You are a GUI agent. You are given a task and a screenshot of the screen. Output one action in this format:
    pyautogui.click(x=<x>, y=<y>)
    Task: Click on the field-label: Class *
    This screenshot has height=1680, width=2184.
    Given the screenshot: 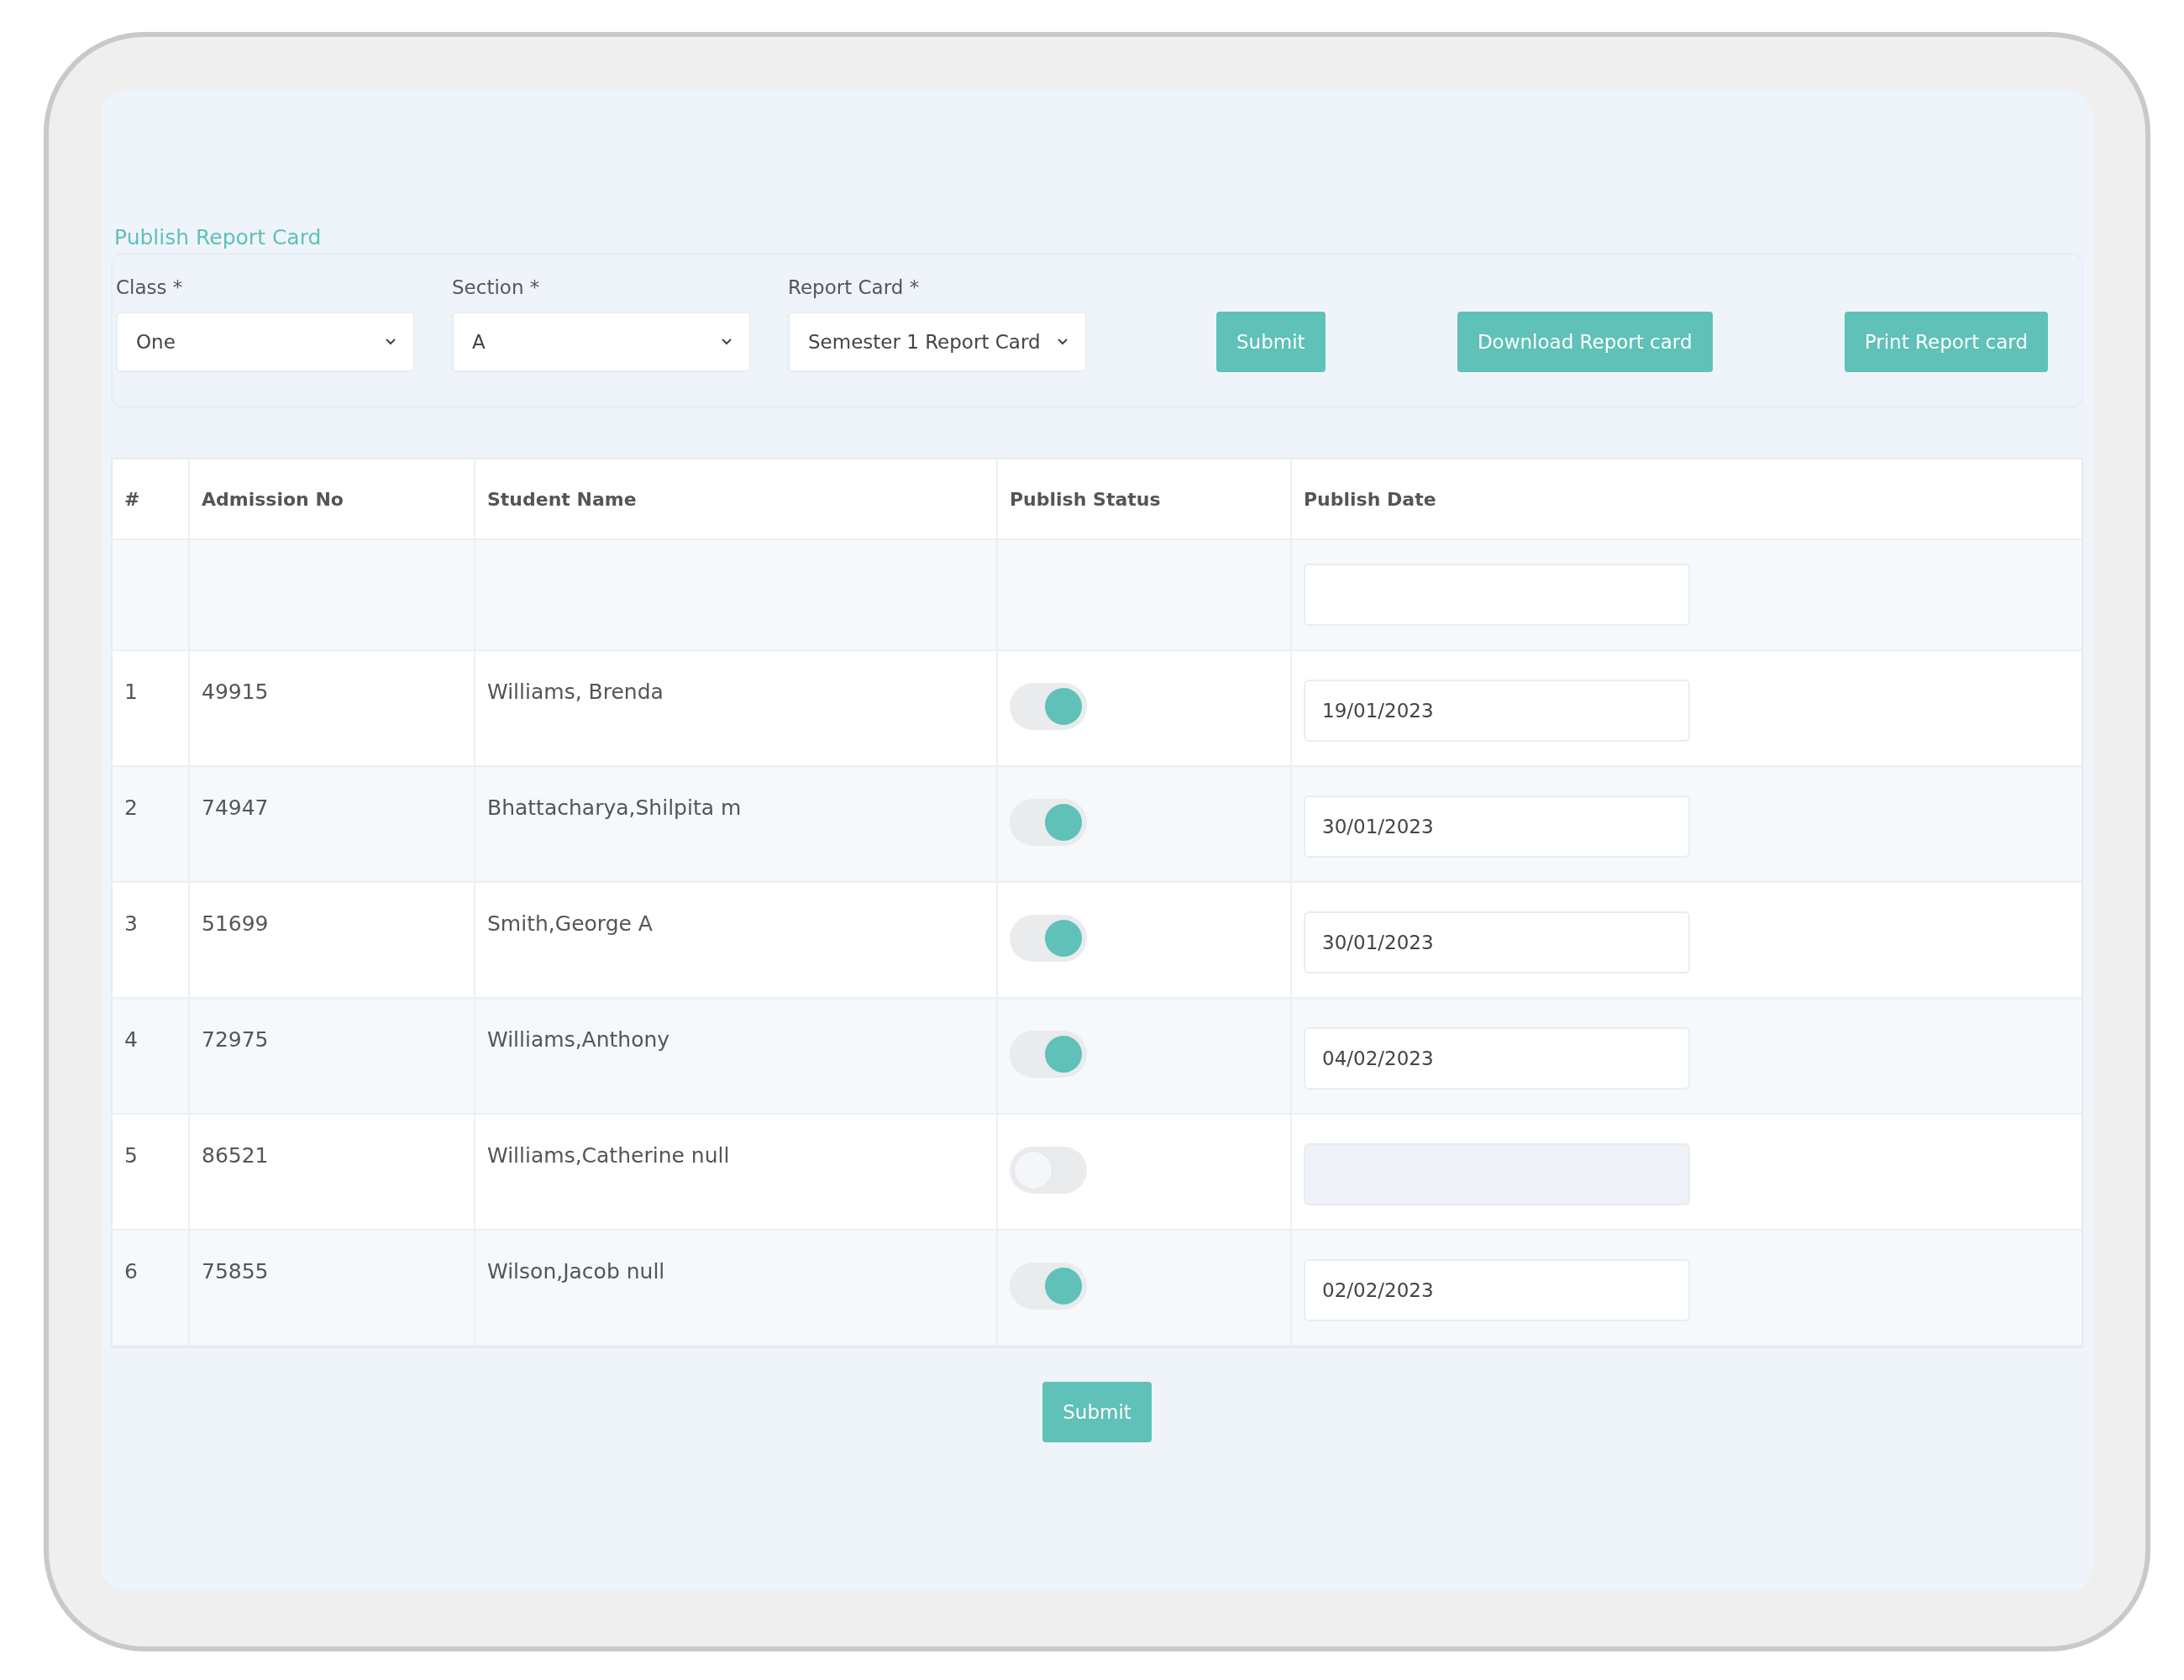 What is the action you would take?
    pyautogui.click(x=150, y=287)
    